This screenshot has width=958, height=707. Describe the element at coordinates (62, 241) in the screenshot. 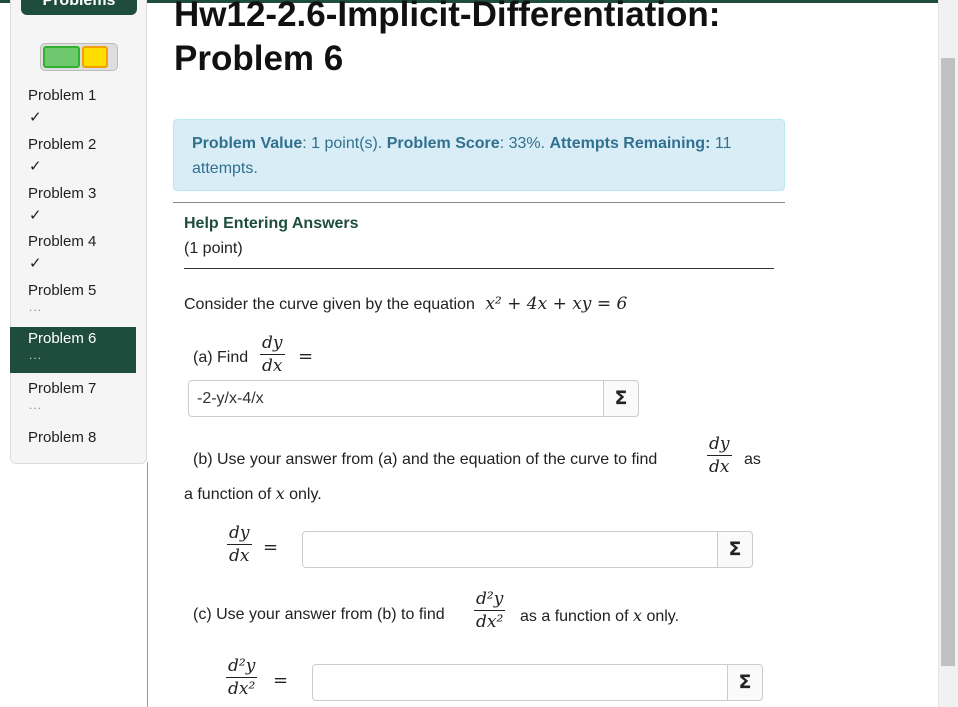

I see `problem-label: Problem 4` at that location.